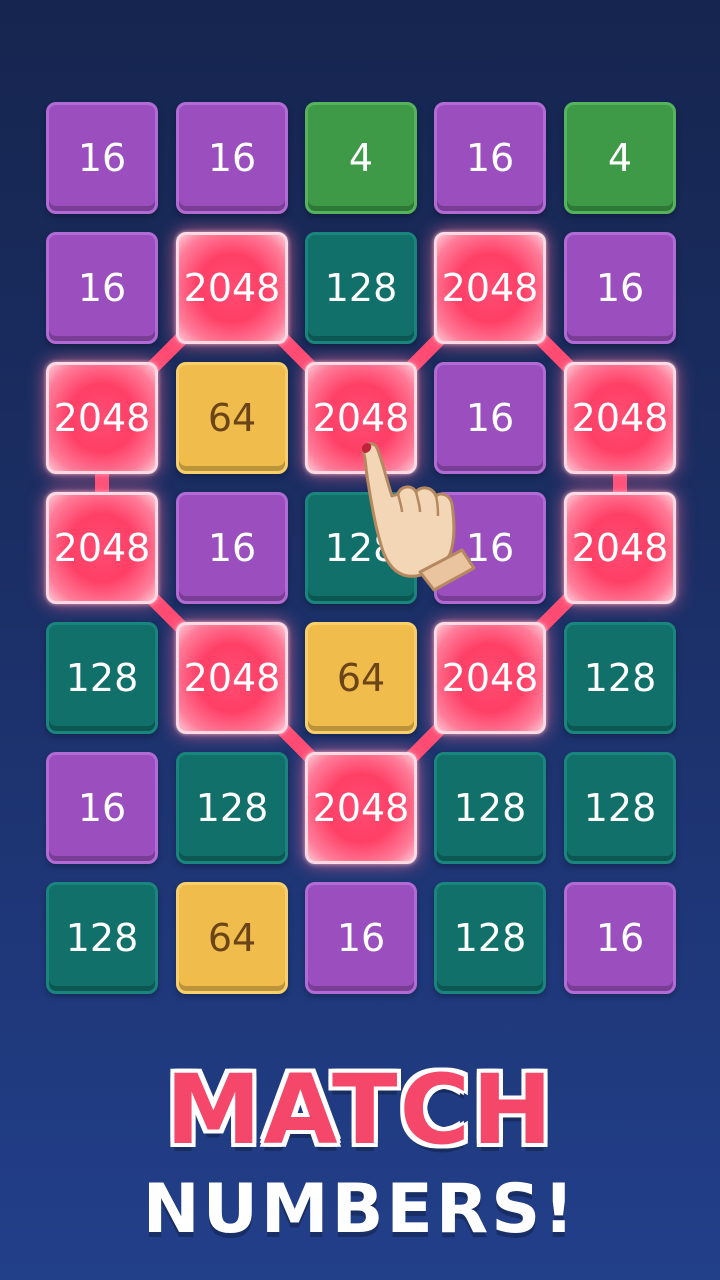  I want to click on title-numbers: NUMBERS!, so click(360, 1209).